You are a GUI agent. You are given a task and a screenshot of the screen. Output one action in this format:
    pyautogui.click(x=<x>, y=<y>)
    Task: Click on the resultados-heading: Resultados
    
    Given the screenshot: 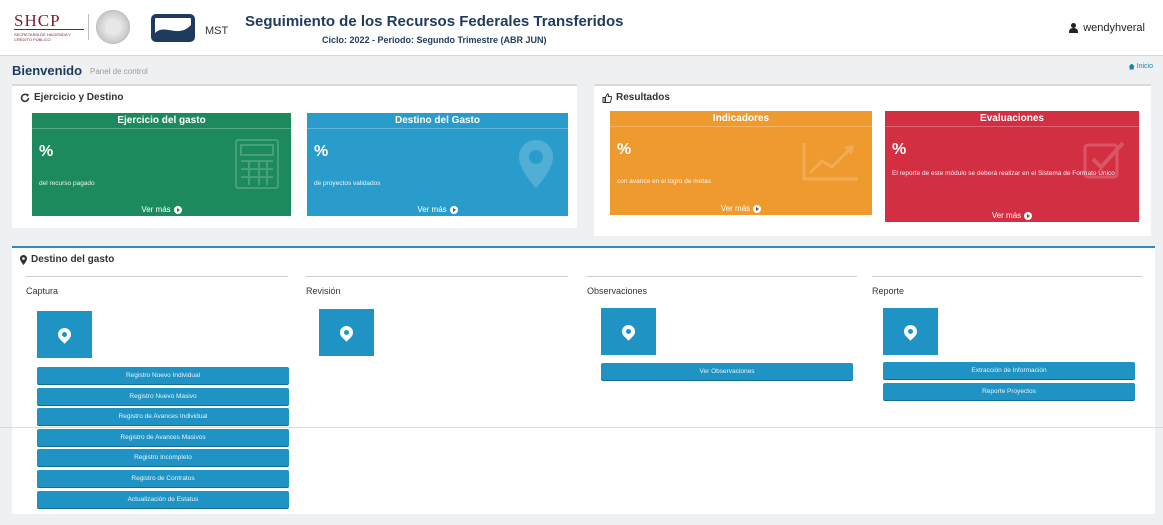 What is the action you would take?
    pyautogui.click(x=636, y=97)
    